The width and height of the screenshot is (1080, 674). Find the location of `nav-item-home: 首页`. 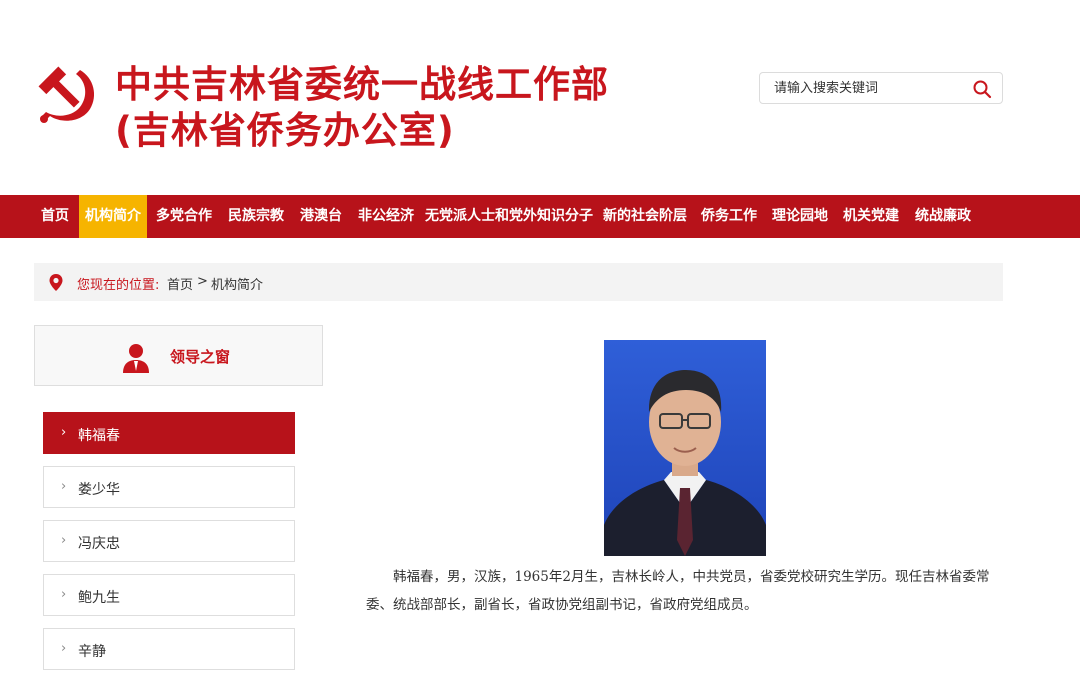

nav-item-home: 首页 is located at coordinates (55, 216).